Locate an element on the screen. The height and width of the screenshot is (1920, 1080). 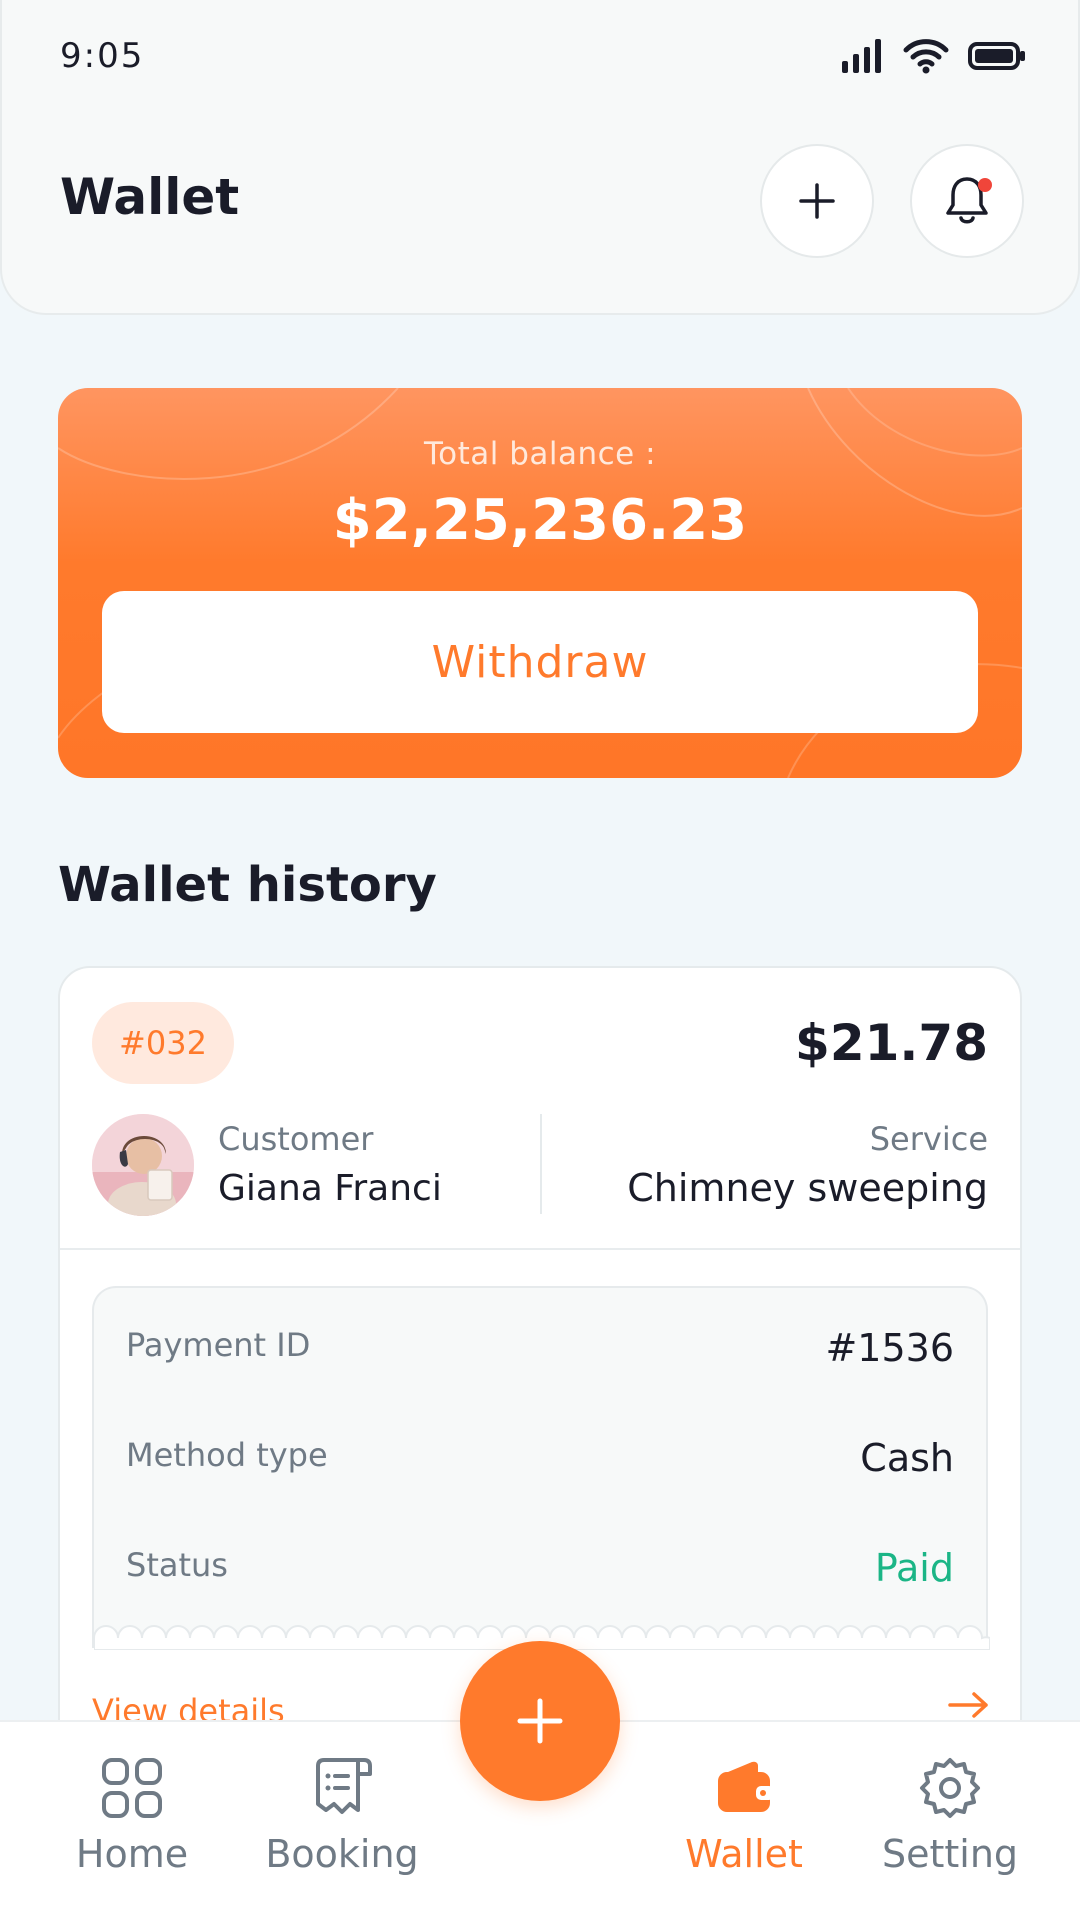
nav-item-setting: Setting is located at coordinates (950, 1816).